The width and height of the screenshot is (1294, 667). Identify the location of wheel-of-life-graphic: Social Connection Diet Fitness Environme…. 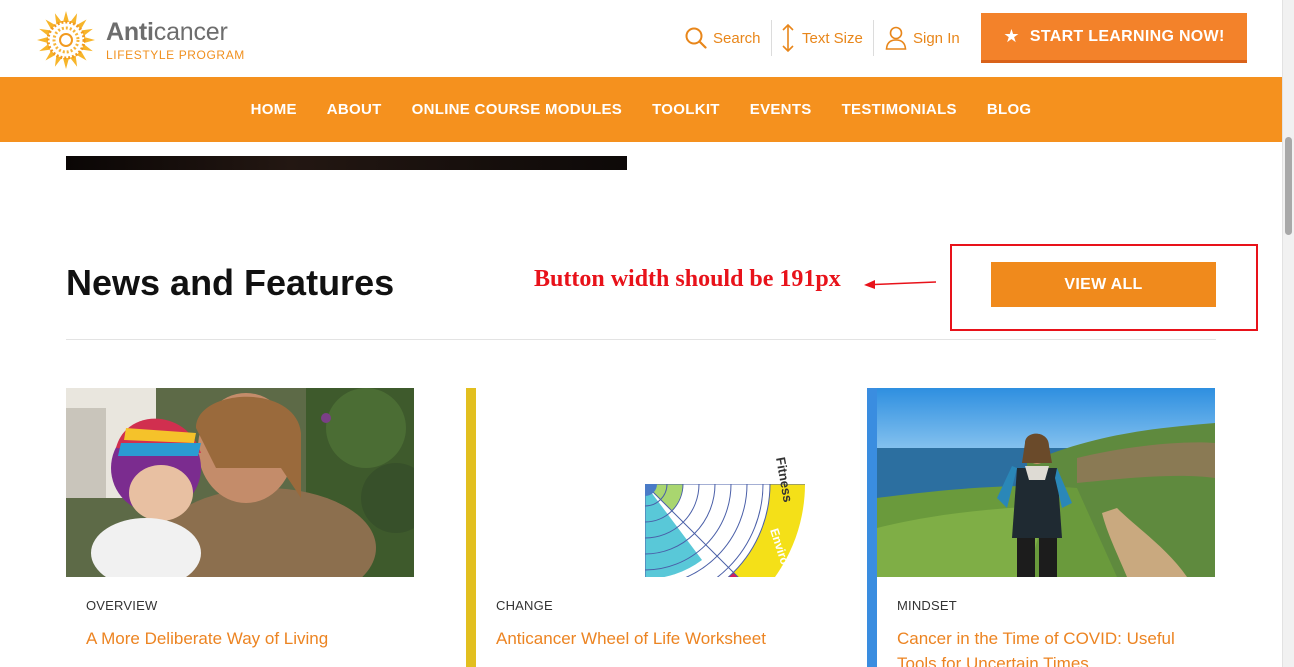
(652, 482).